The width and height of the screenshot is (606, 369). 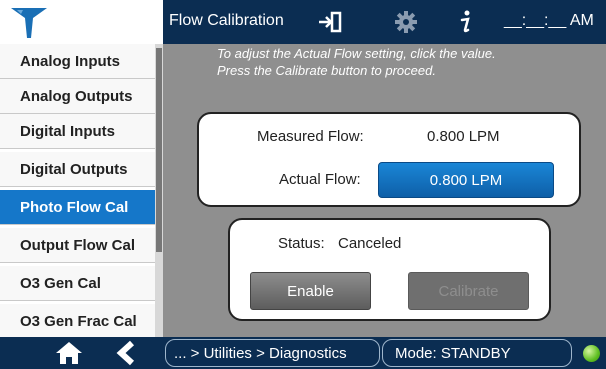 I want to click on mode-indicator: Mode: STANDBY, so click(x=477, y=353).